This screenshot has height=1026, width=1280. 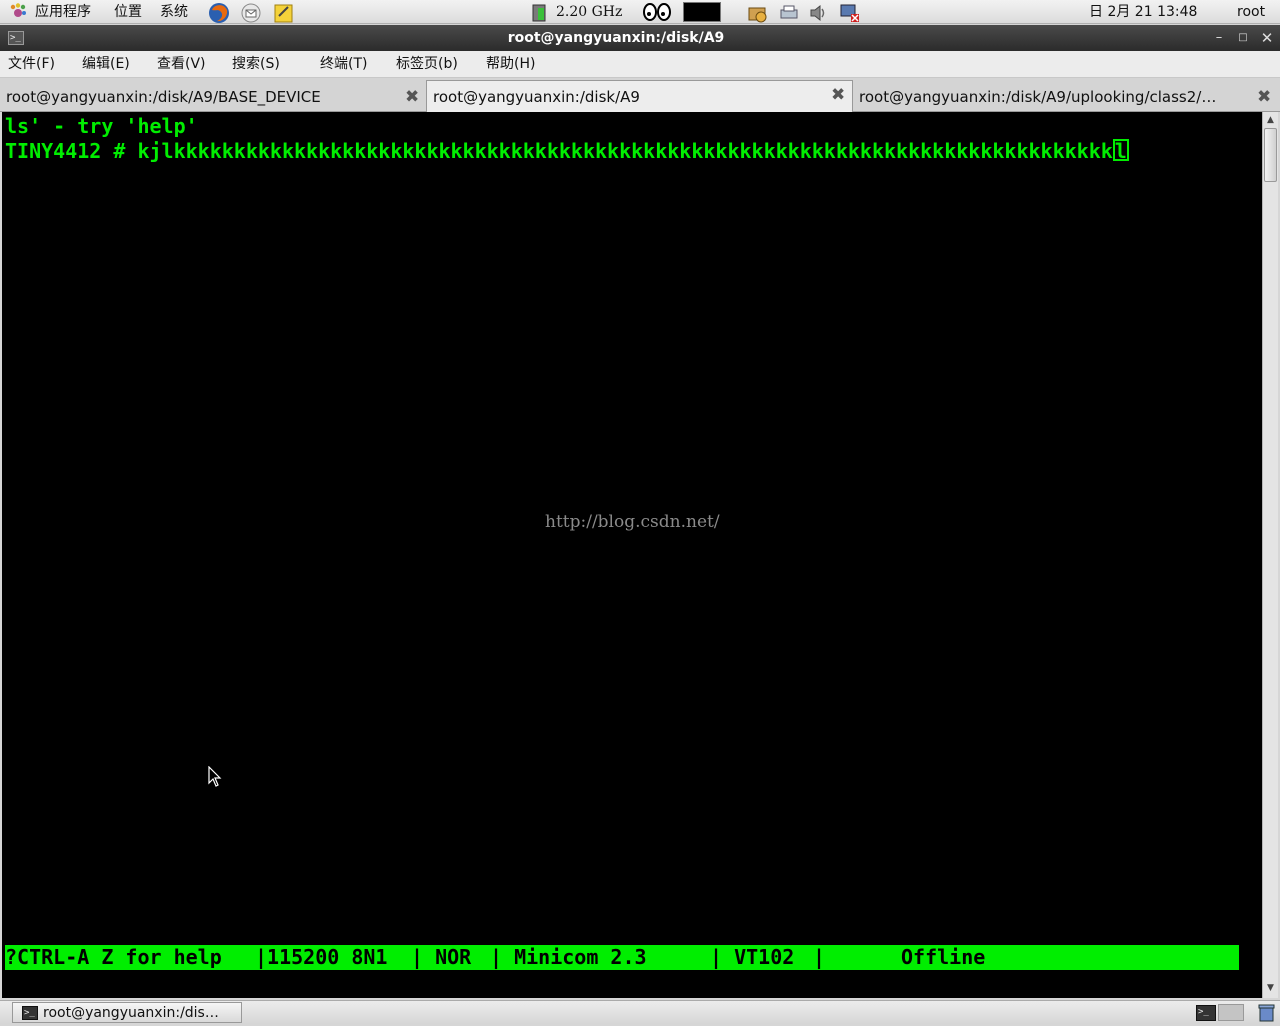 What do you see at coordinates (849, 12) in the screenshot?
I see `network-offline-icon` at bounding box center [849, 12].